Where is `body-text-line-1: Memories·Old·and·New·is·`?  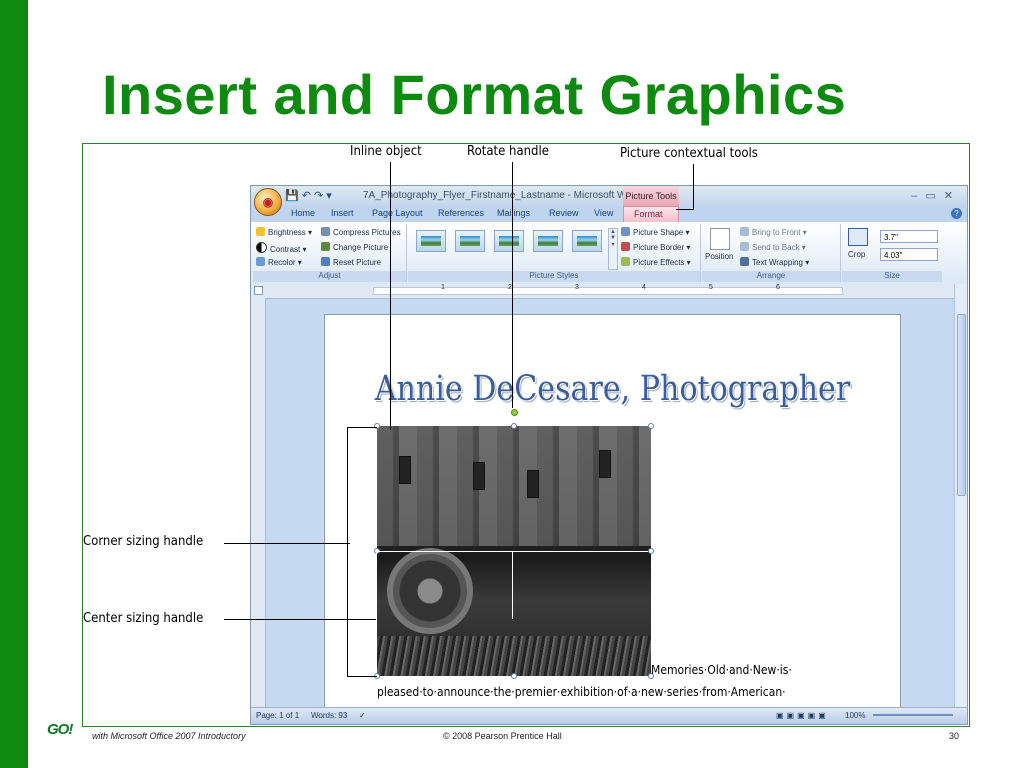 body-text-line-1: Memories·Old·and·New·is· is located at coordinates (721, 670).